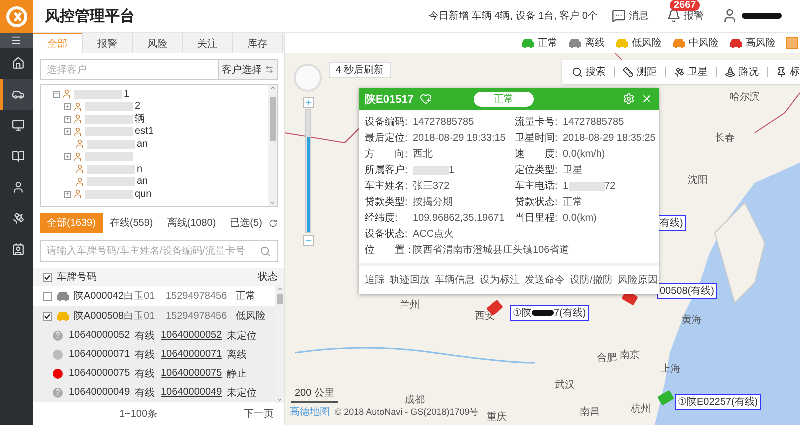  Describe the element at coordinates (666, 398) in the screenshot. I see `car-marker-icon` at that location.